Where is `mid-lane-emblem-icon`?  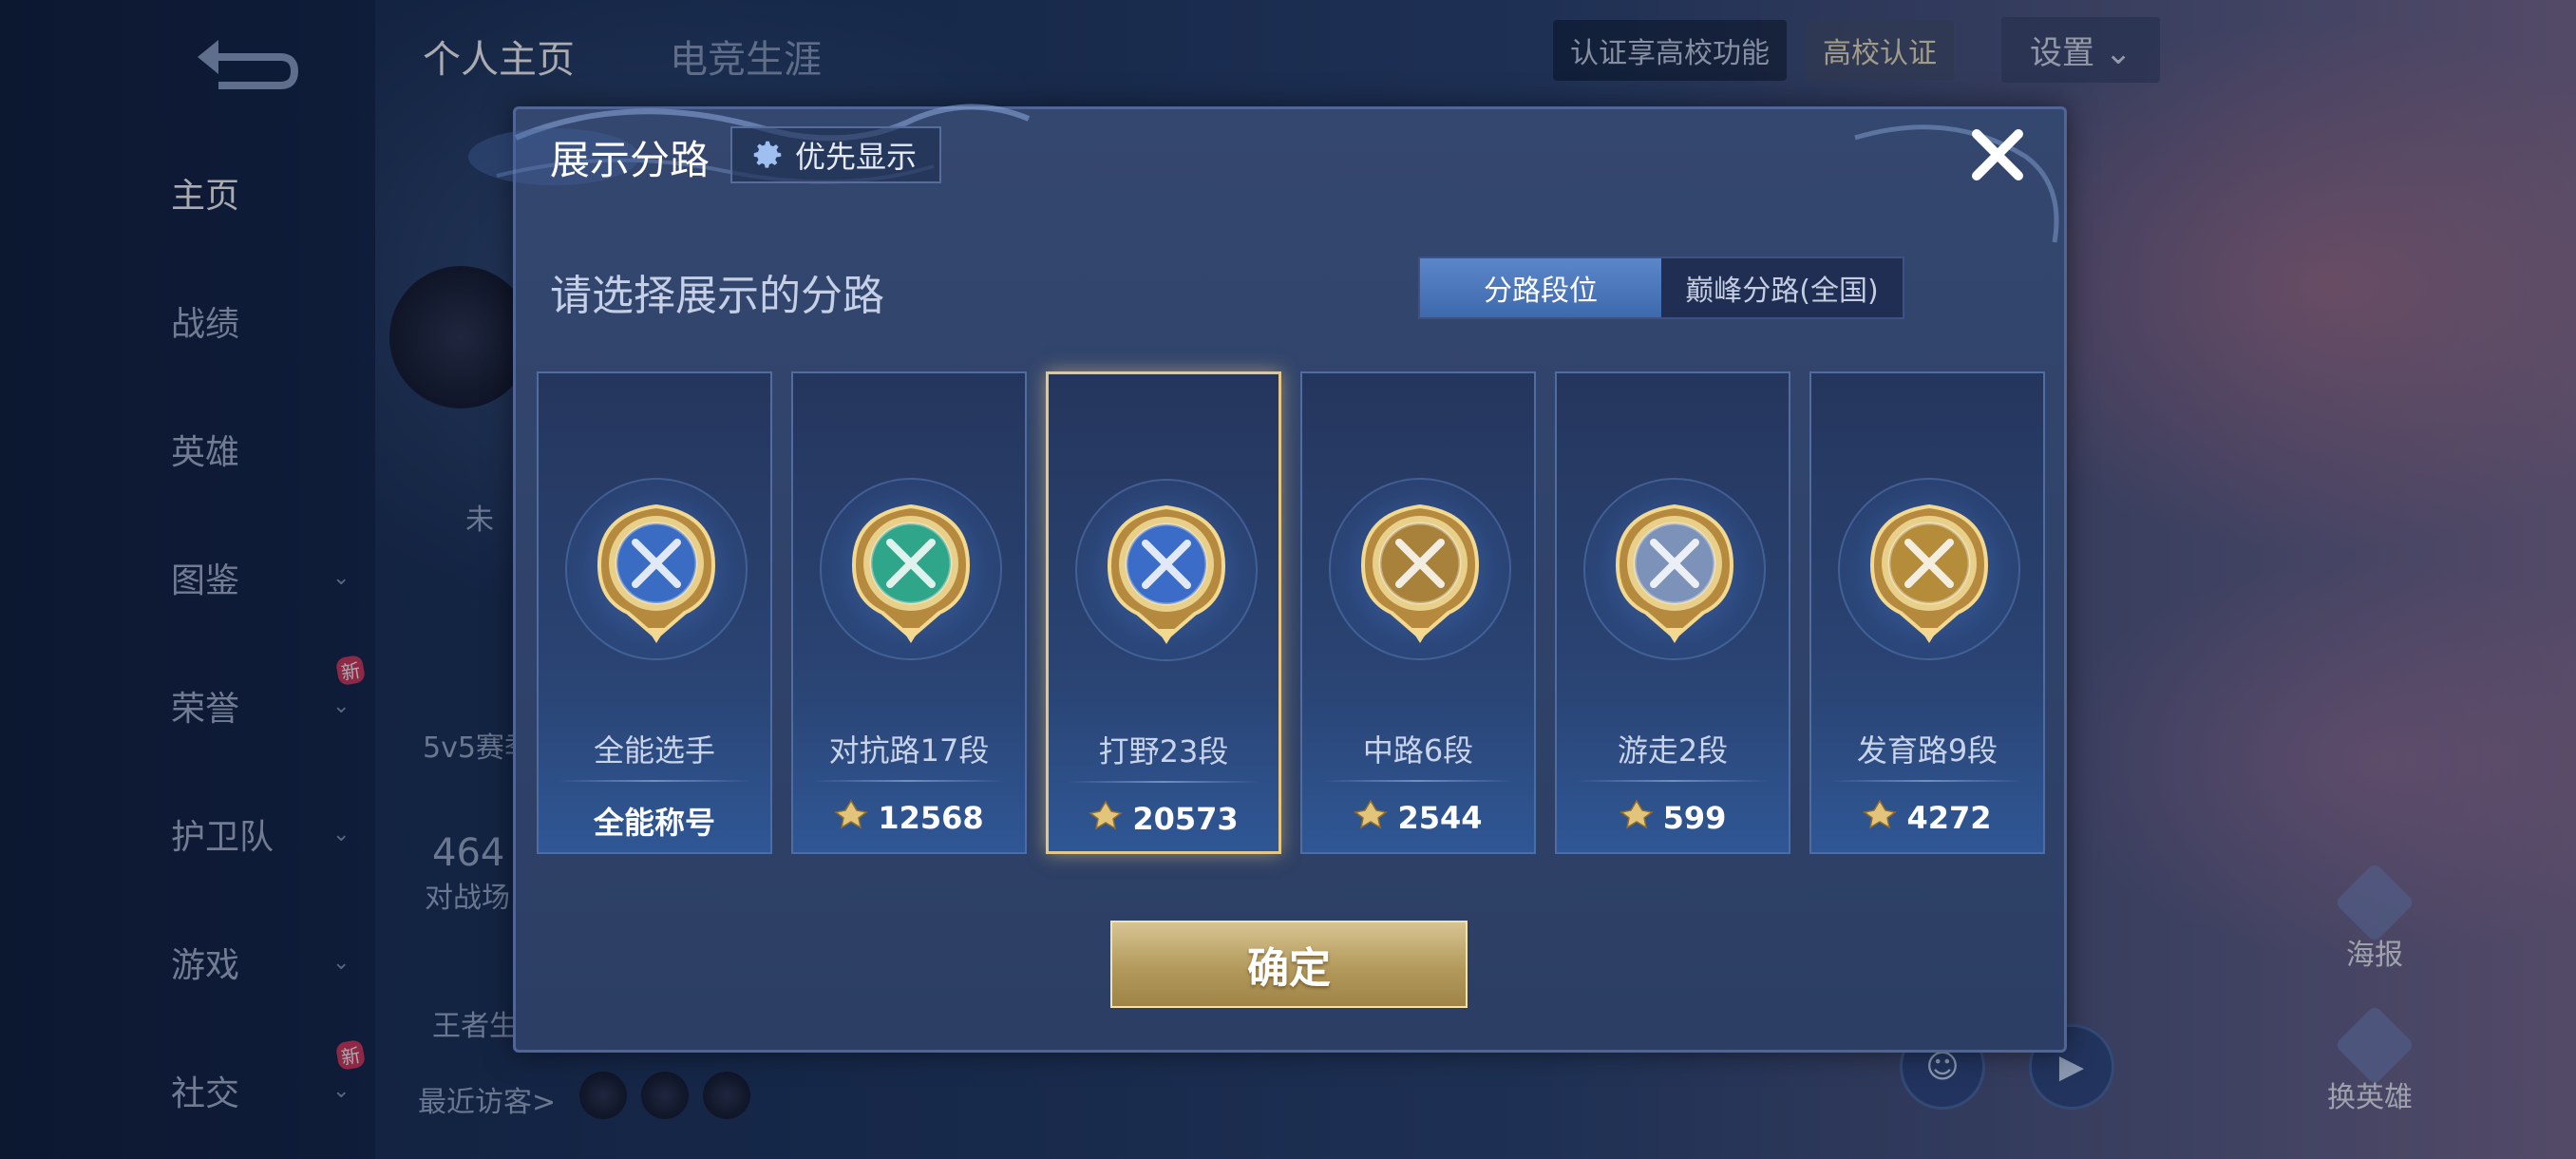 mid-lane-emblem-icon is located at coordinates (1420, 569).